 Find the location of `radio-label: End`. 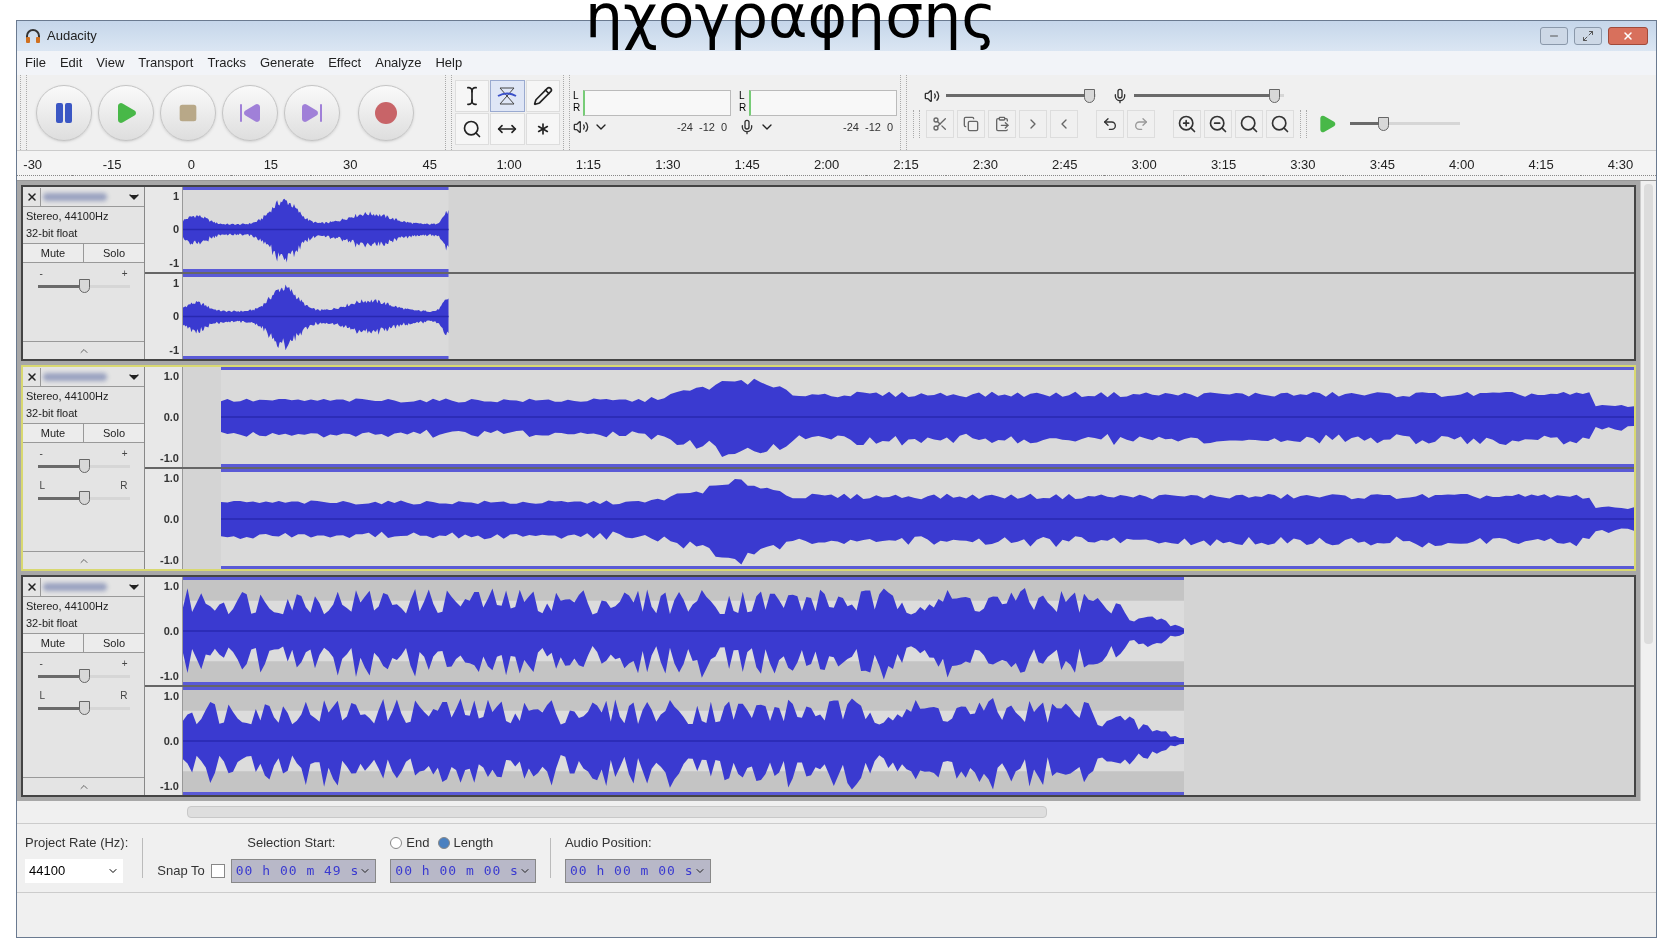

radio-label: End is located at coordinates (418, 843).